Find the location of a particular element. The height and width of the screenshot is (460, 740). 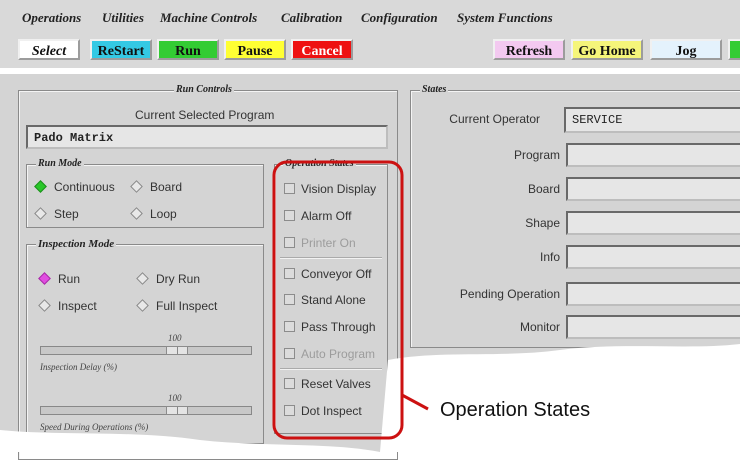

torn-edge-right is located at coordinates (560, 398).